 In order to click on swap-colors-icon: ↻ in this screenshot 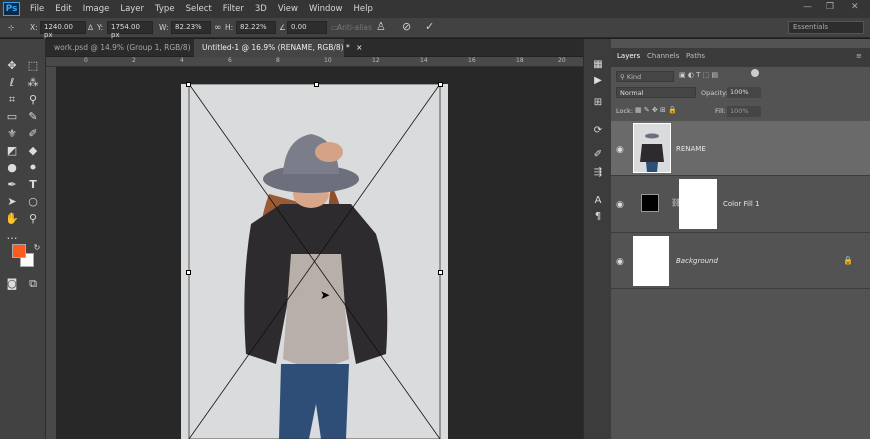, I will do `click(37, 248)`.